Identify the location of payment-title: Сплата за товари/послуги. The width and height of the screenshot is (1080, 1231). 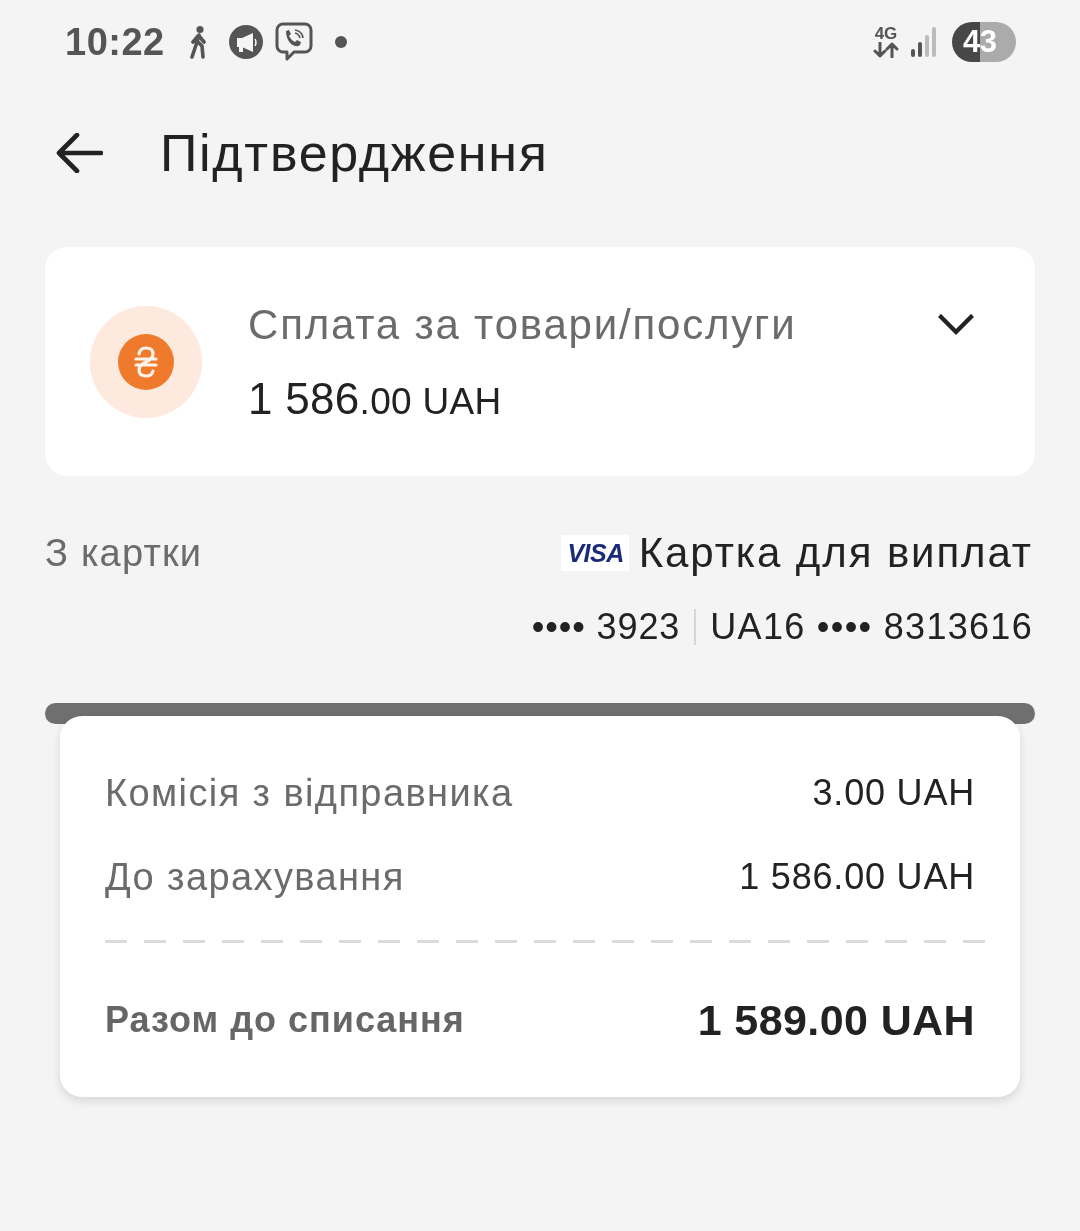
(522, 324).